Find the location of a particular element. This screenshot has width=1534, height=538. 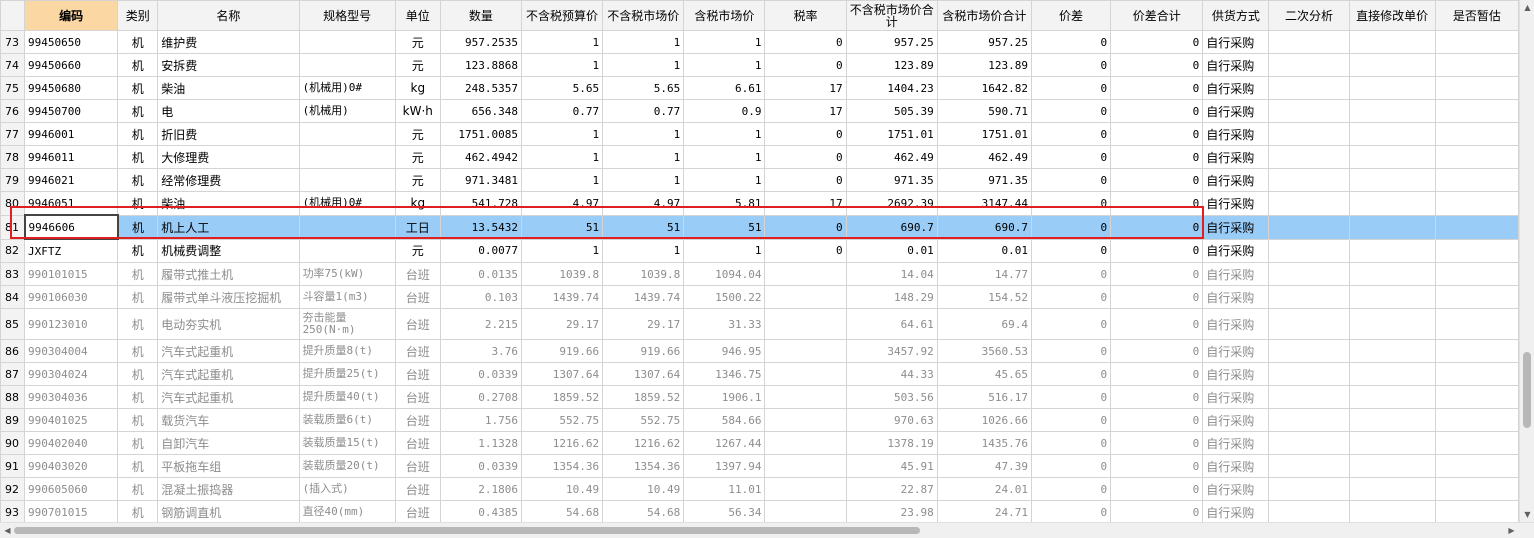

cell-market-total-tax: 24.71 is located at coordinates (984, 511).